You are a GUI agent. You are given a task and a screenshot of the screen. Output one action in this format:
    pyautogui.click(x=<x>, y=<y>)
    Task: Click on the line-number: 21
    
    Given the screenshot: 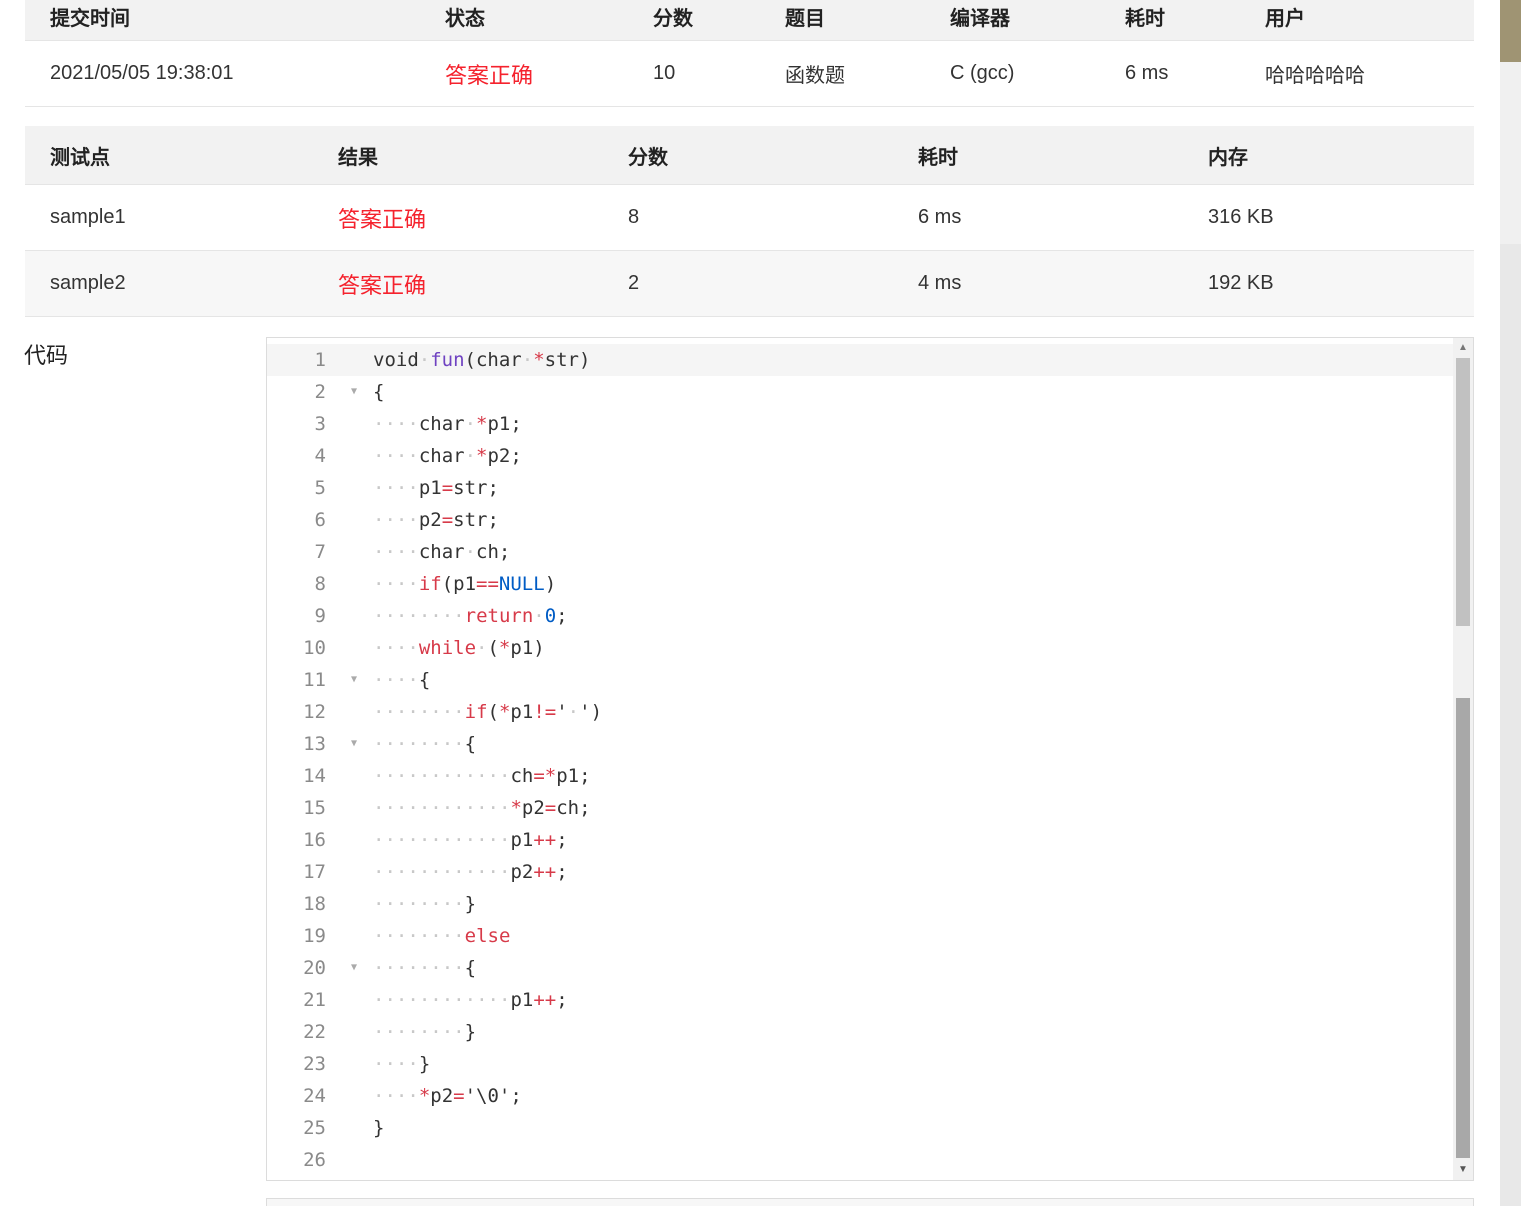 What is the action you would take?
    pyautogui.click(x=314, y=1000)
    